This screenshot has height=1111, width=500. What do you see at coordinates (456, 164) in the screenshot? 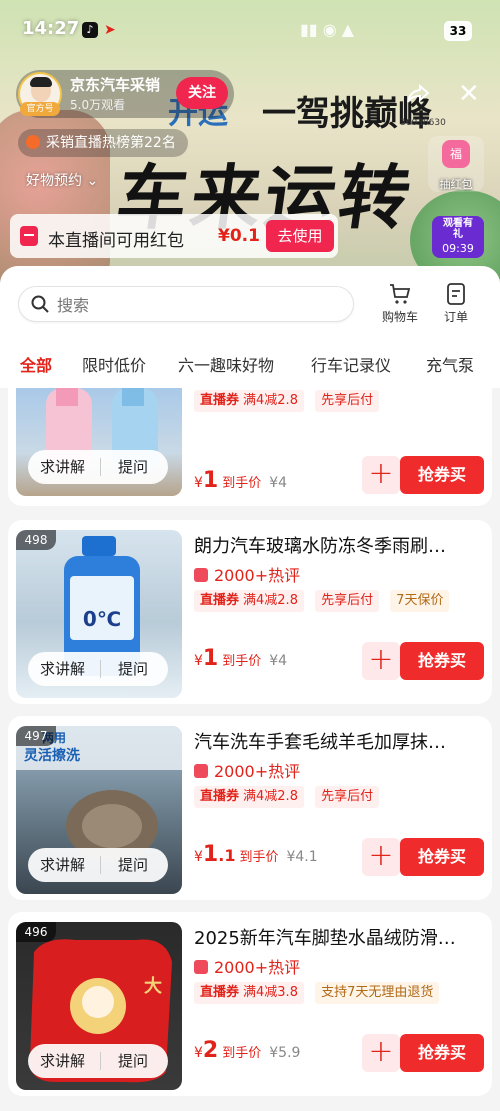
I see `lucky-draw-redpack: 福 抽红包` at bounding box center [456, 164].